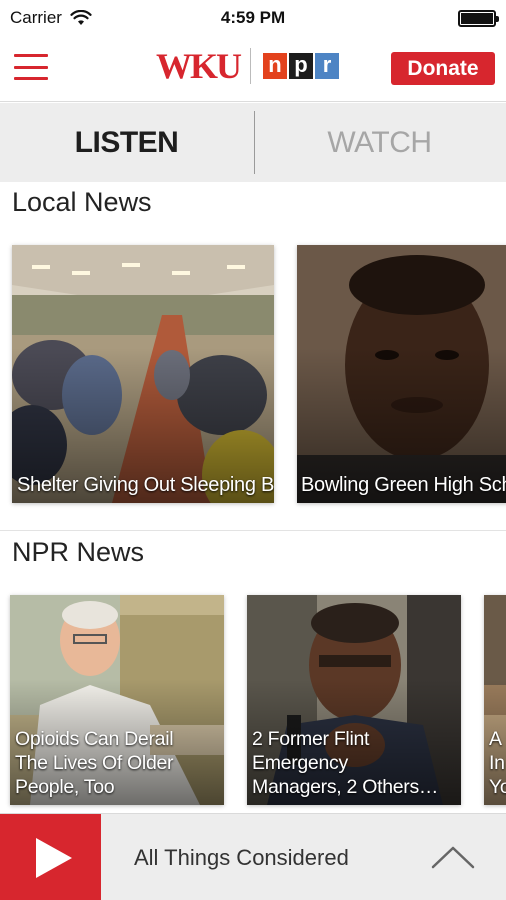 The width and height of the screenshot is (506, 900). Describe the element at coordinates (199, 66) in the screenshot. I see `wku-logo: WKU` at that location.